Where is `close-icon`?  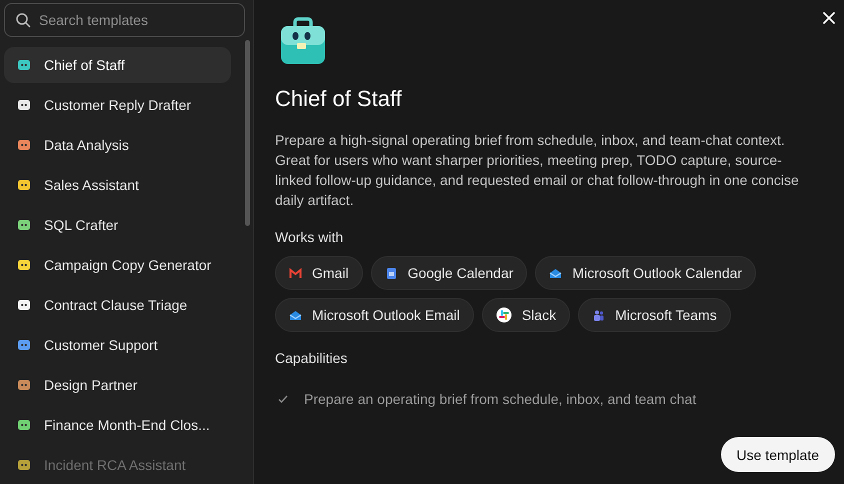
close-icon is located at coordinates (829, 18).